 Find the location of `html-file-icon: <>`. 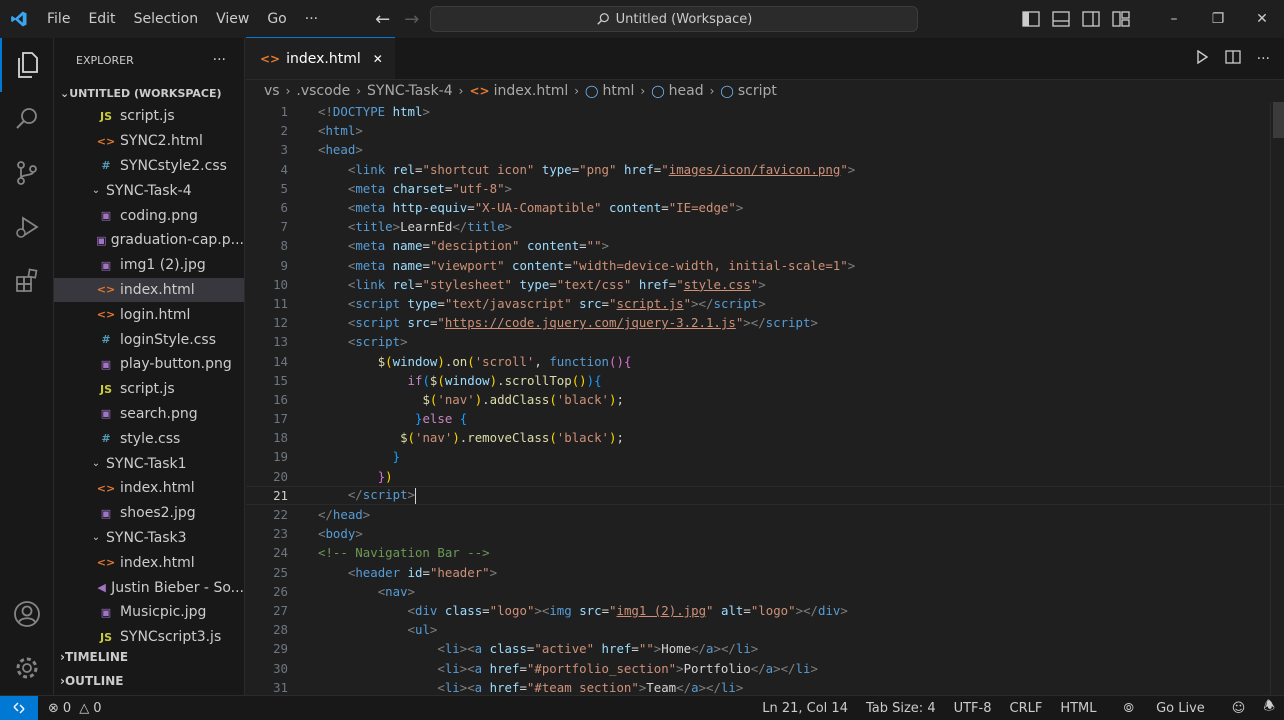

html-file-icon: <> is located at coordinates (479, 91).